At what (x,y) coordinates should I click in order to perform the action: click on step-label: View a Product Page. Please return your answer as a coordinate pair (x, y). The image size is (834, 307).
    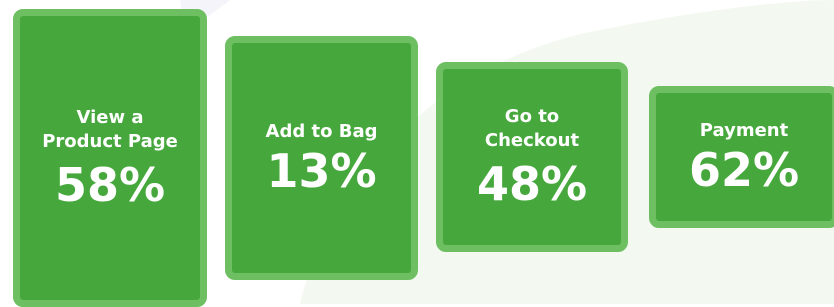
    Looking at the image, I should click on (110, 129).